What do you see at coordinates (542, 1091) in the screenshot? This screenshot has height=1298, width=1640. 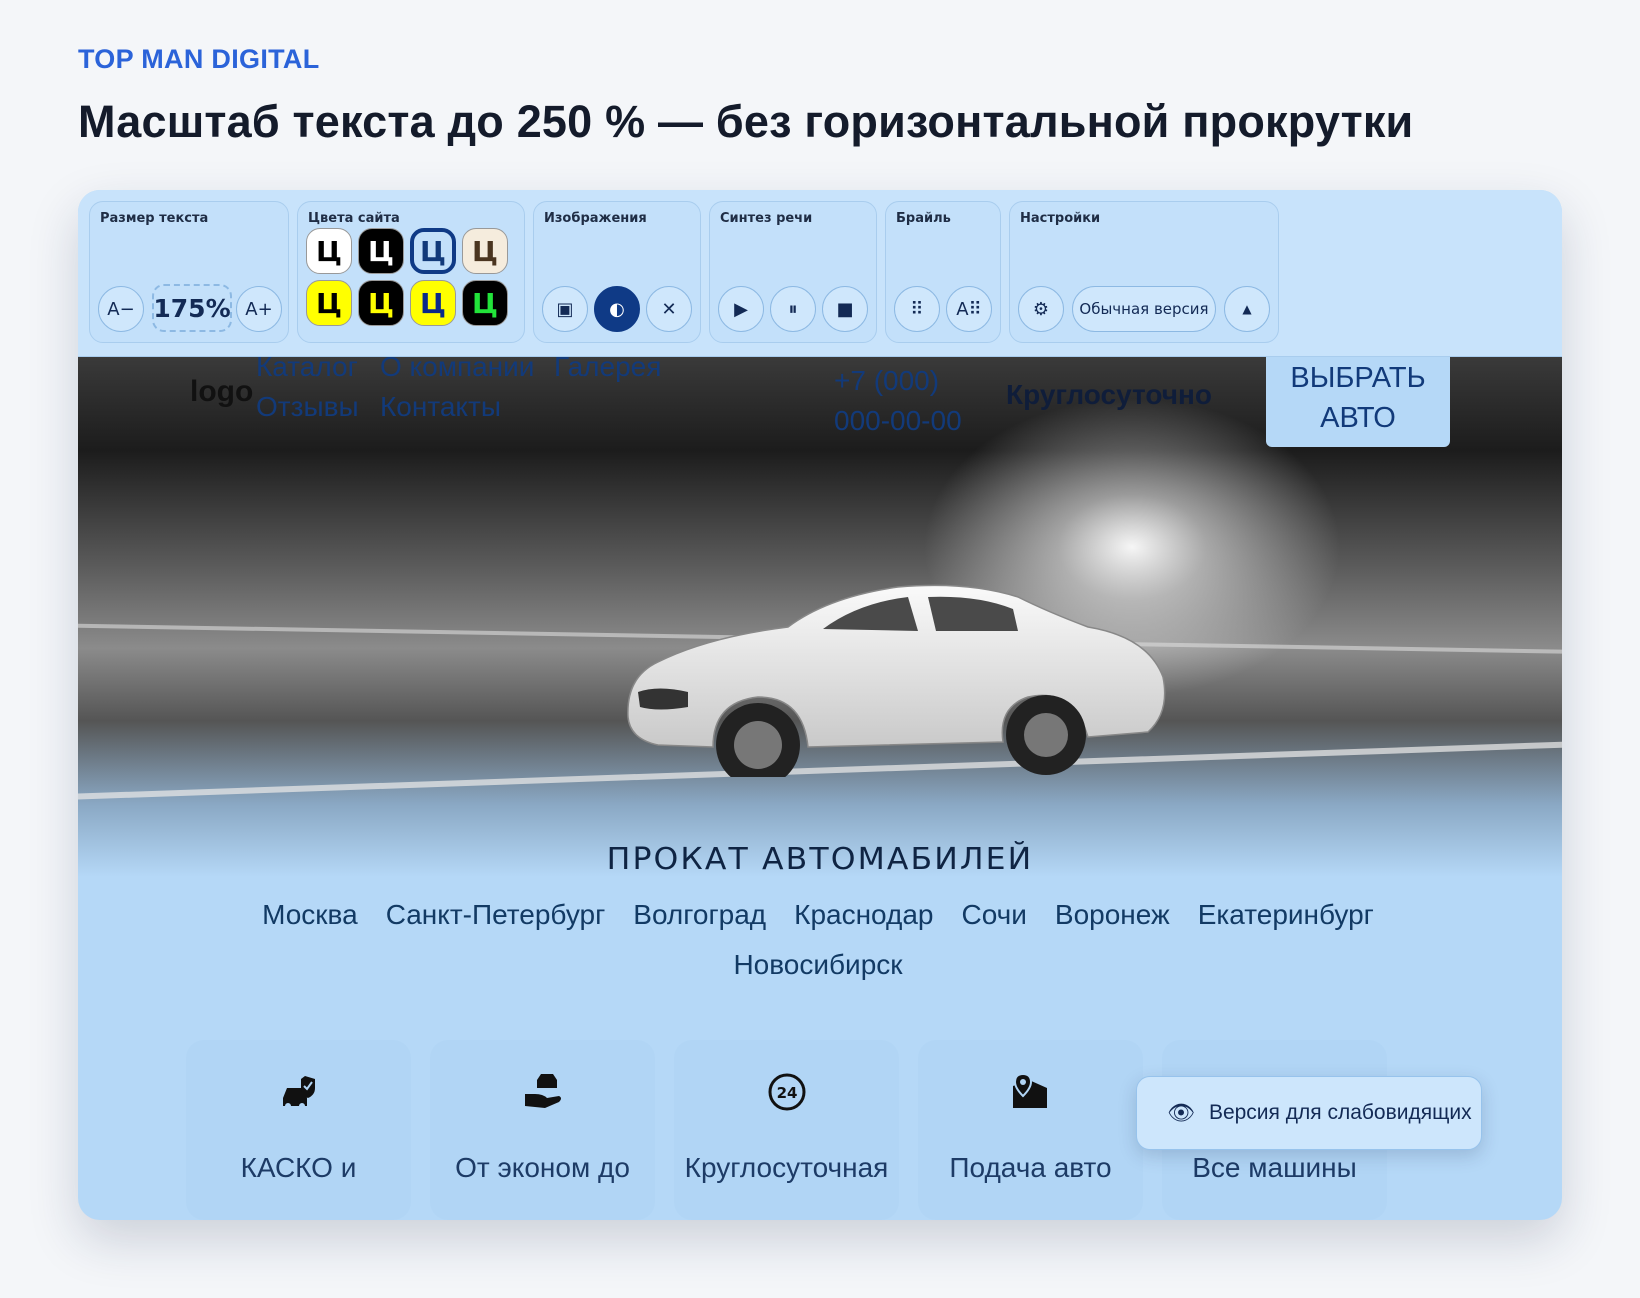 I see `hand-car-icon` at bounding box center [542, 1091].